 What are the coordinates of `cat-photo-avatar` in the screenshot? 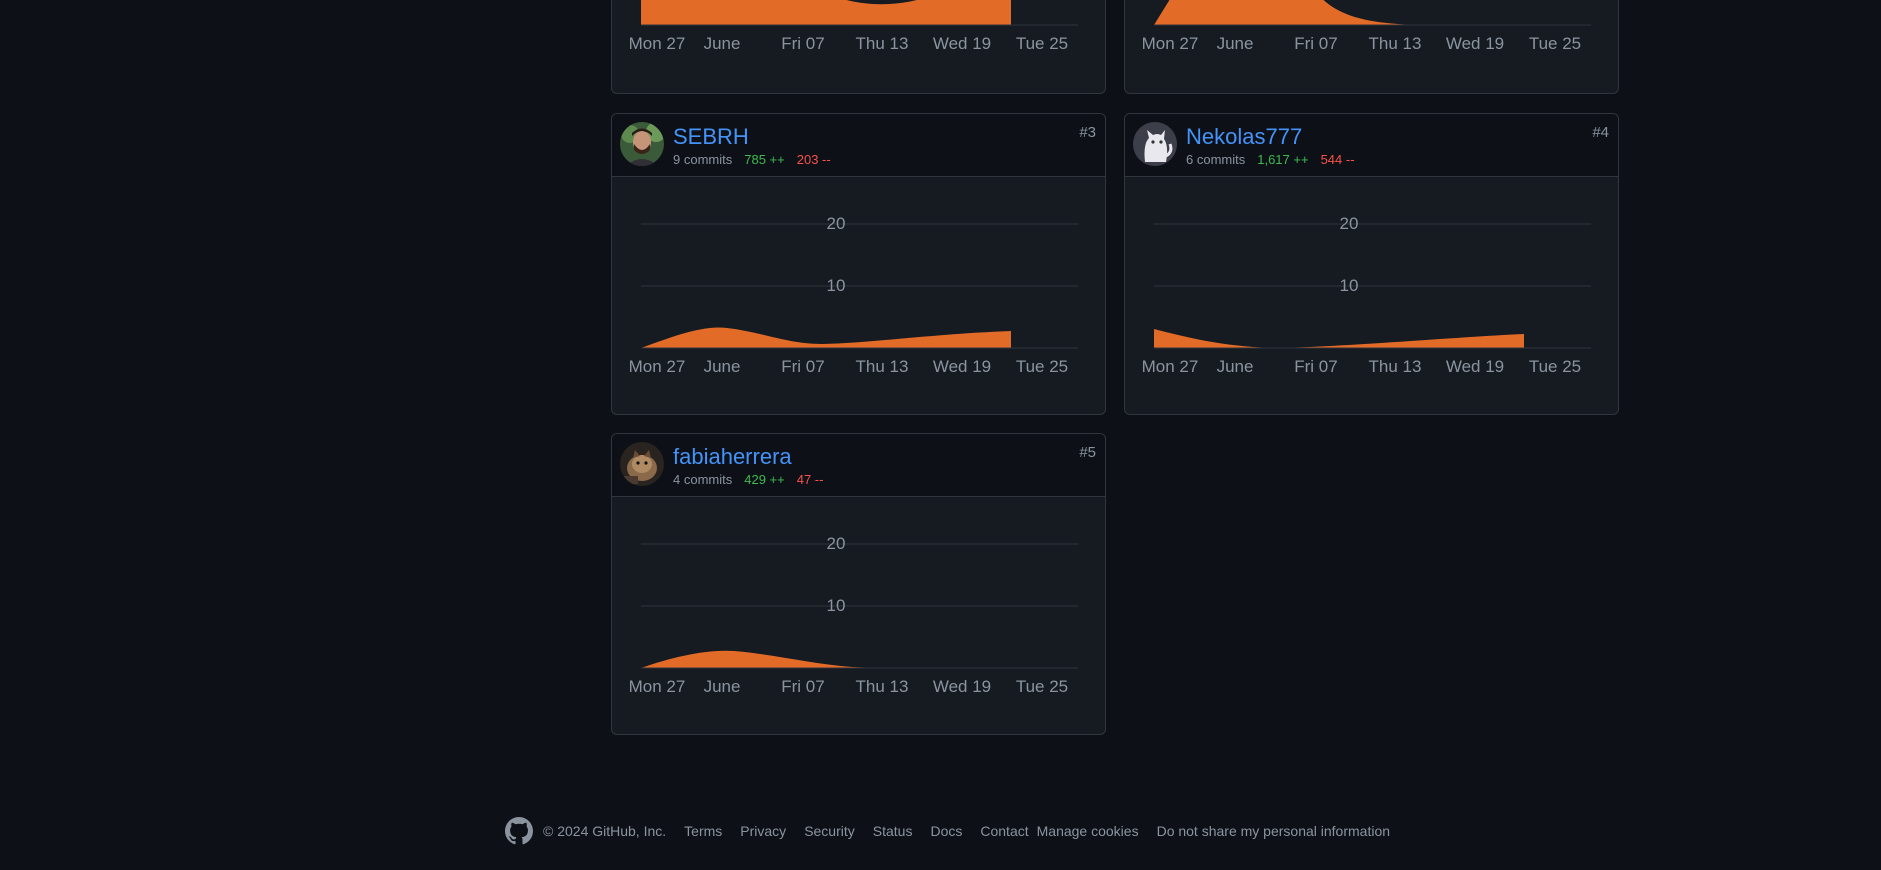 It's located at (642, 464).